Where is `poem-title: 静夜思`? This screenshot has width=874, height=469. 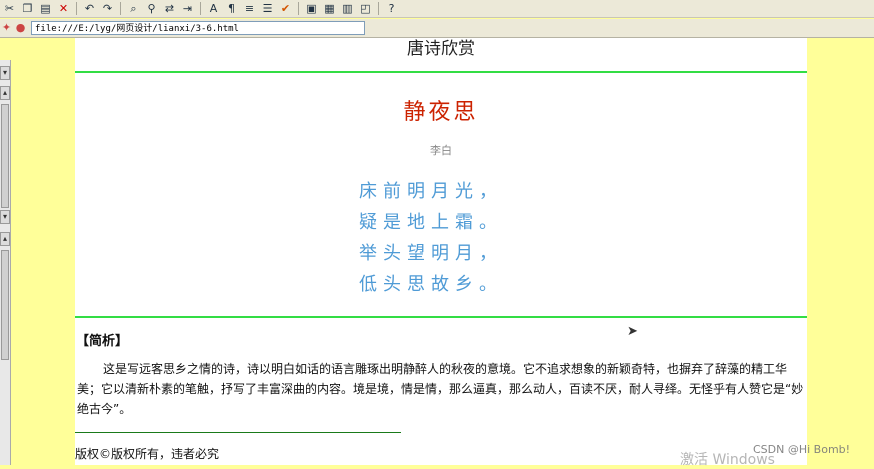 poem-title: 静夜思 is located at coordinates (441, 112).